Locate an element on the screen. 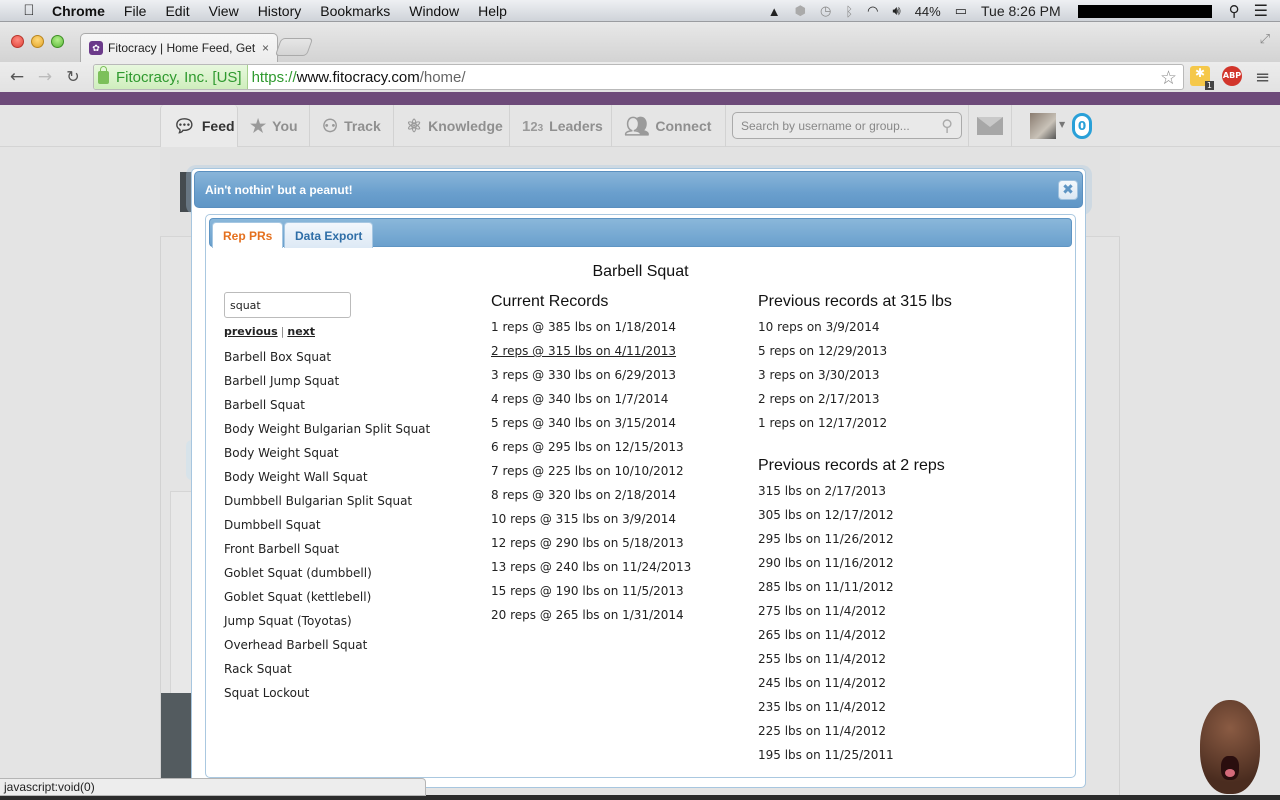  exercise-search-input is located at coordinates (287, 305).